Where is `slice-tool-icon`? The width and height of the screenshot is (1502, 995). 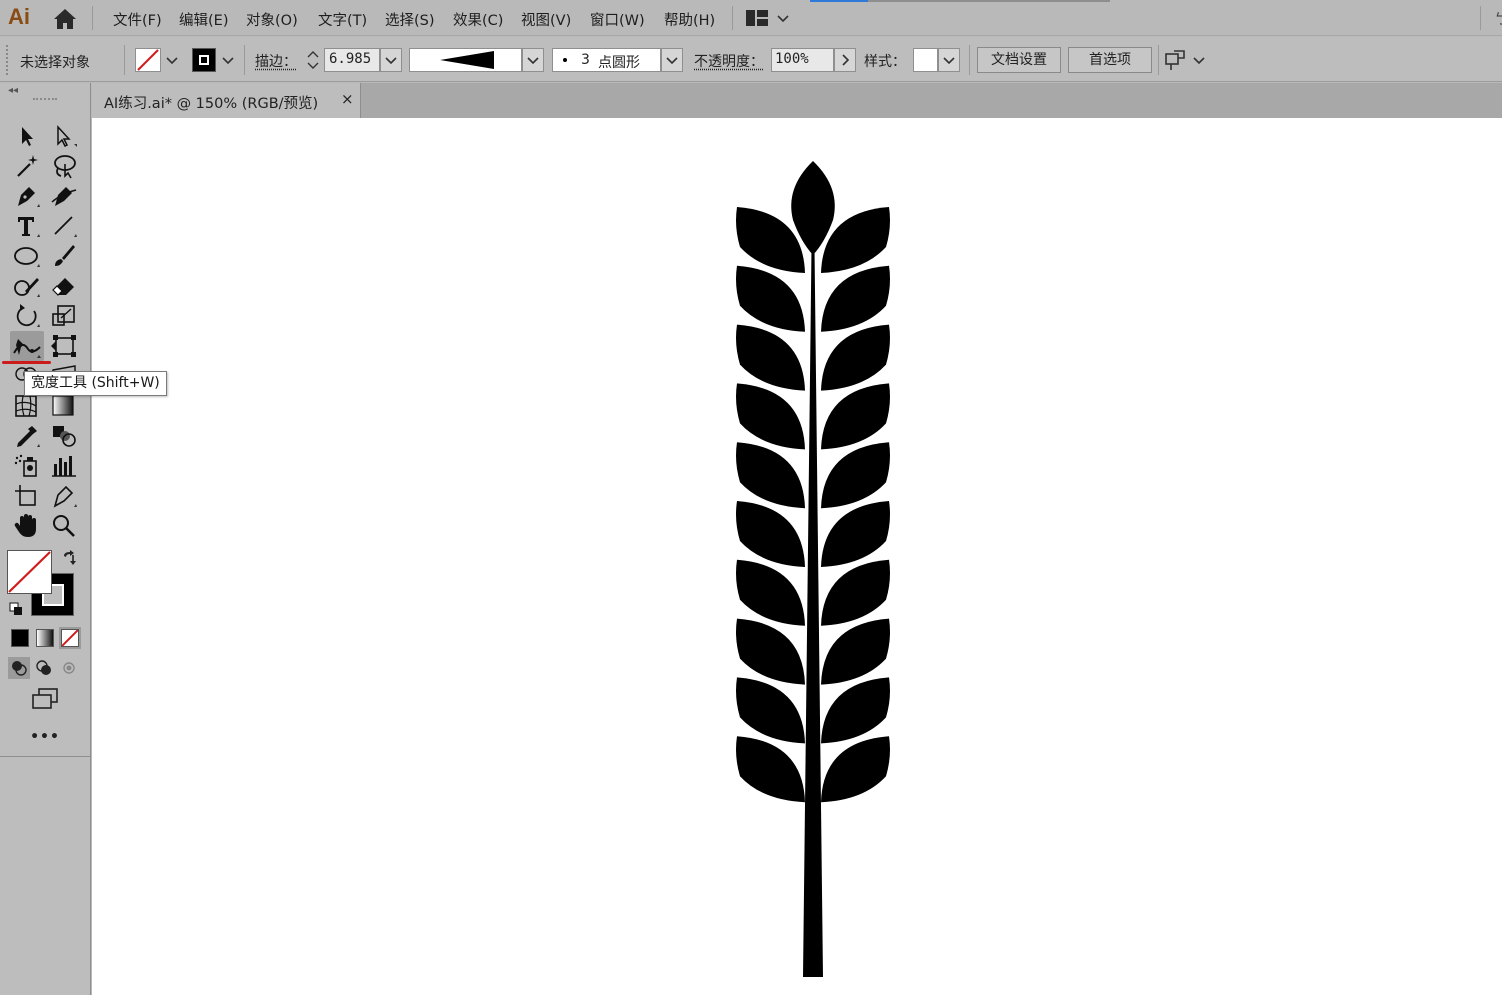
slice-tool-icon is located at coordinates (64, 496).